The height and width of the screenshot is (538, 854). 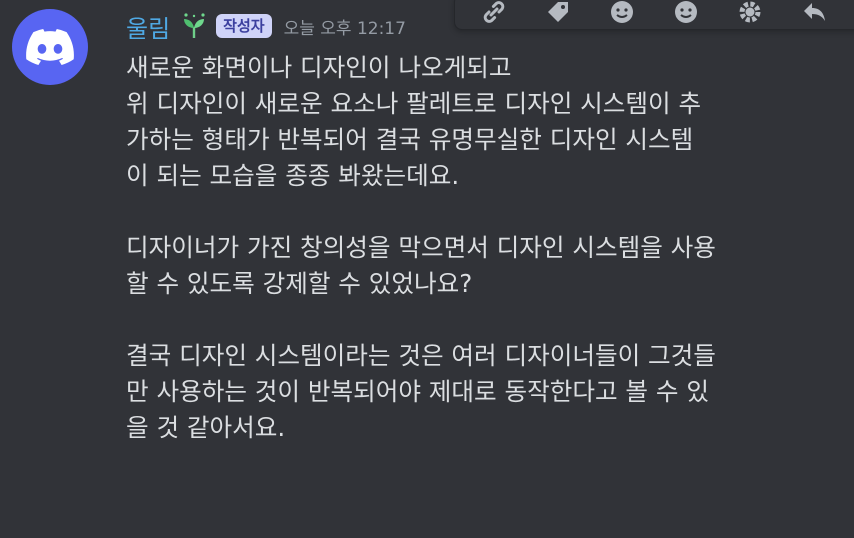 I want to click on message-line: 이 되는 모습을 종종 봐왔는데요., so click(x=293, y=175).